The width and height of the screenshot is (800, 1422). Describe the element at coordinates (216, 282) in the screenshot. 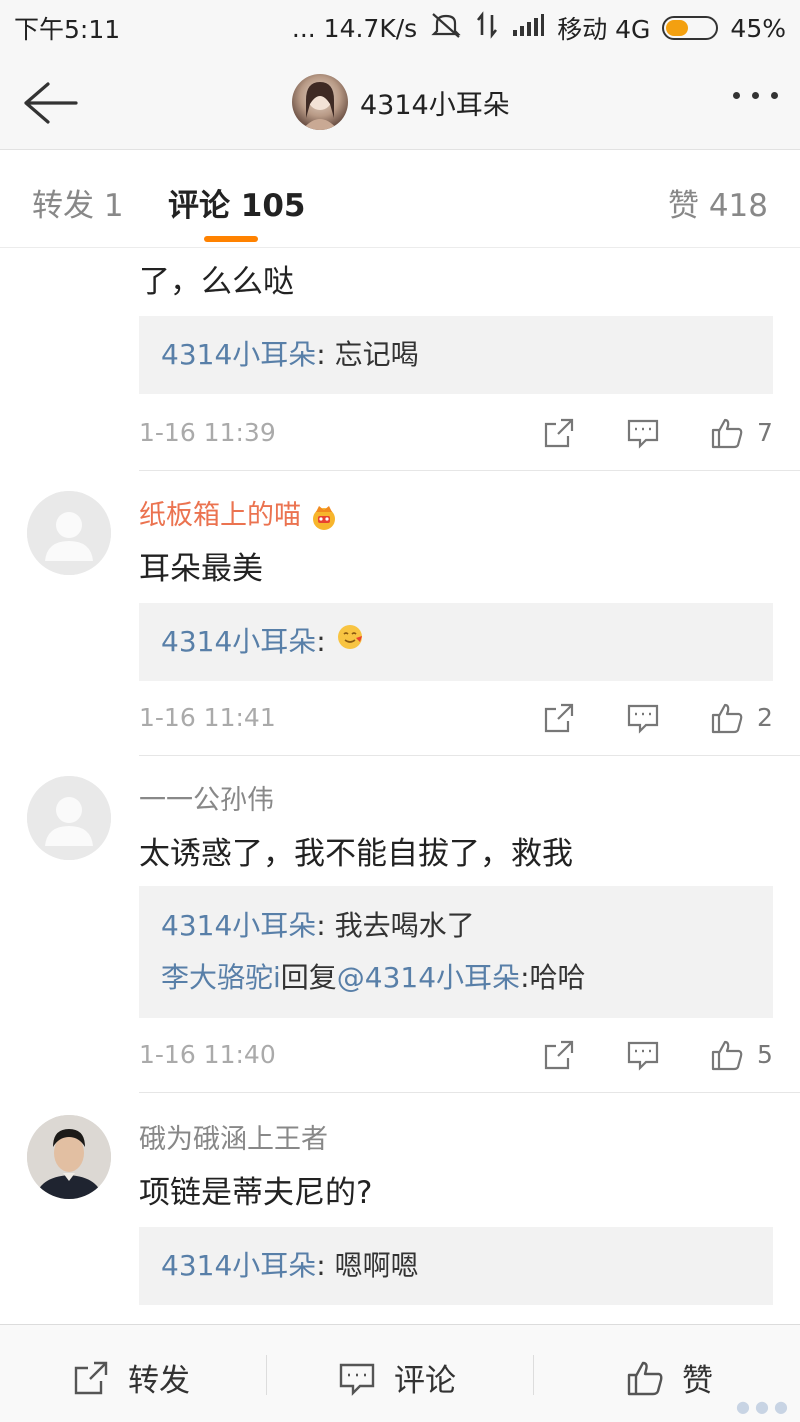

I see `comment-text: 了，么么哒` at that location.